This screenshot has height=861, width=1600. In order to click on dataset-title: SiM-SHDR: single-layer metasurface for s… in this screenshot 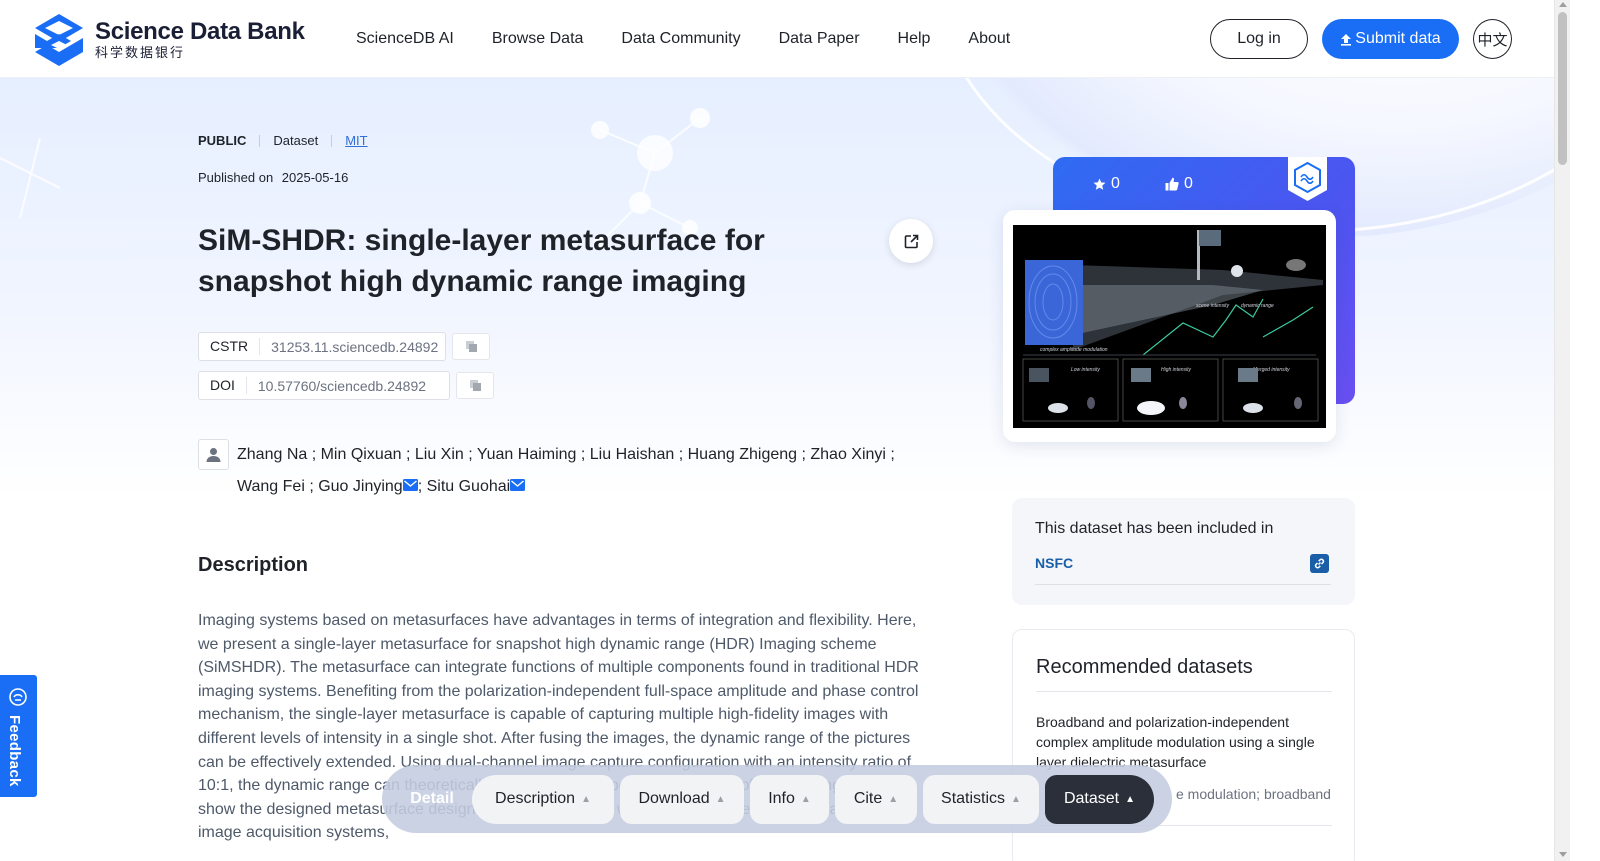, I will do `click(481, 261)`.